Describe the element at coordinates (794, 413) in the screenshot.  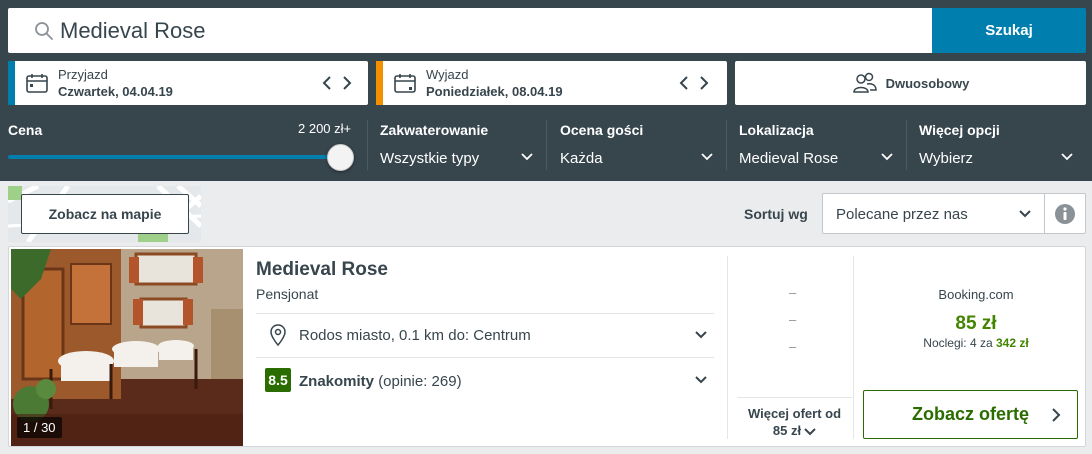
I see `more-deals-label: Więcej ofert od` at that location.